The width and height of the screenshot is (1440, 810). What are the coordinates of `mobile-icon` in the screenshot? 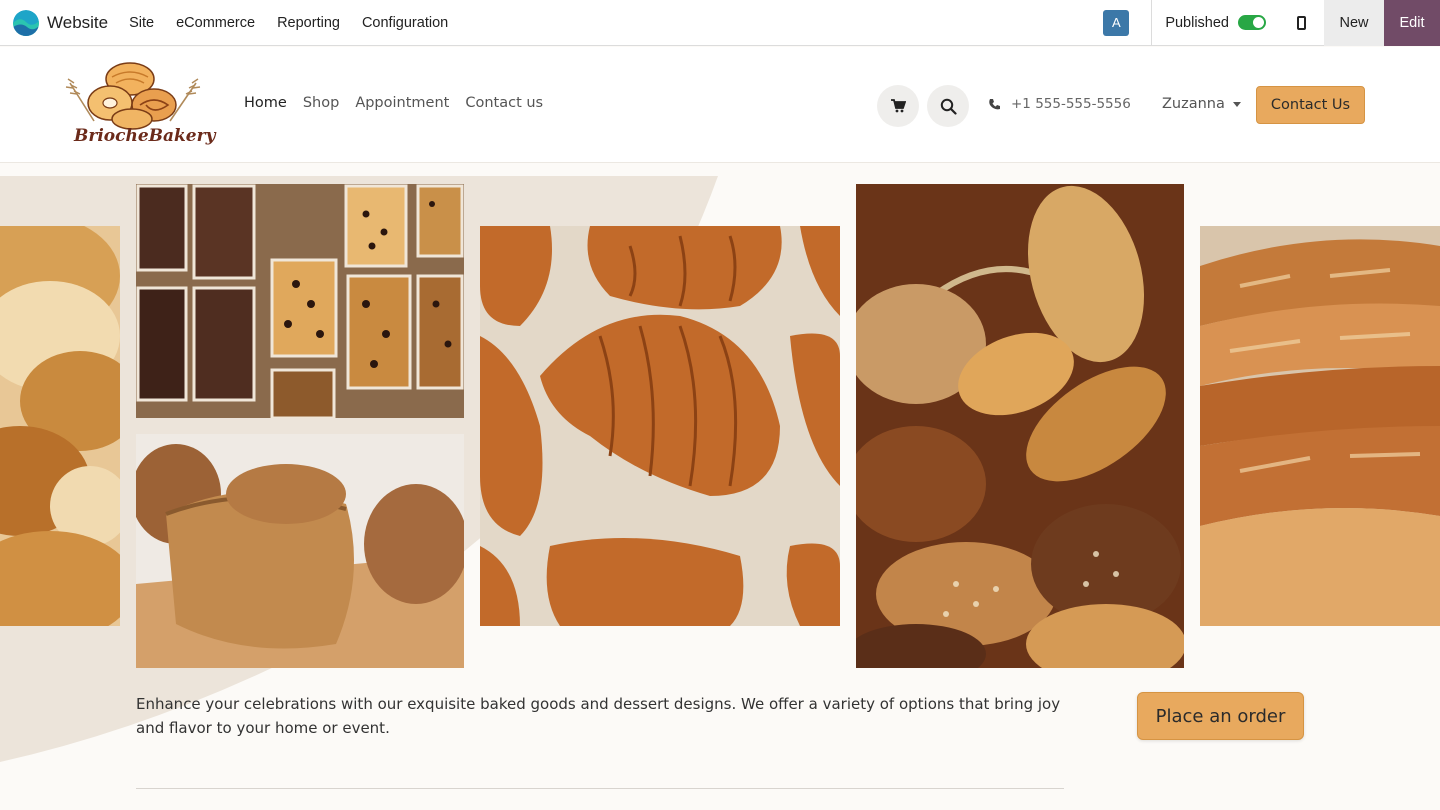 It's located at (1301, 22).